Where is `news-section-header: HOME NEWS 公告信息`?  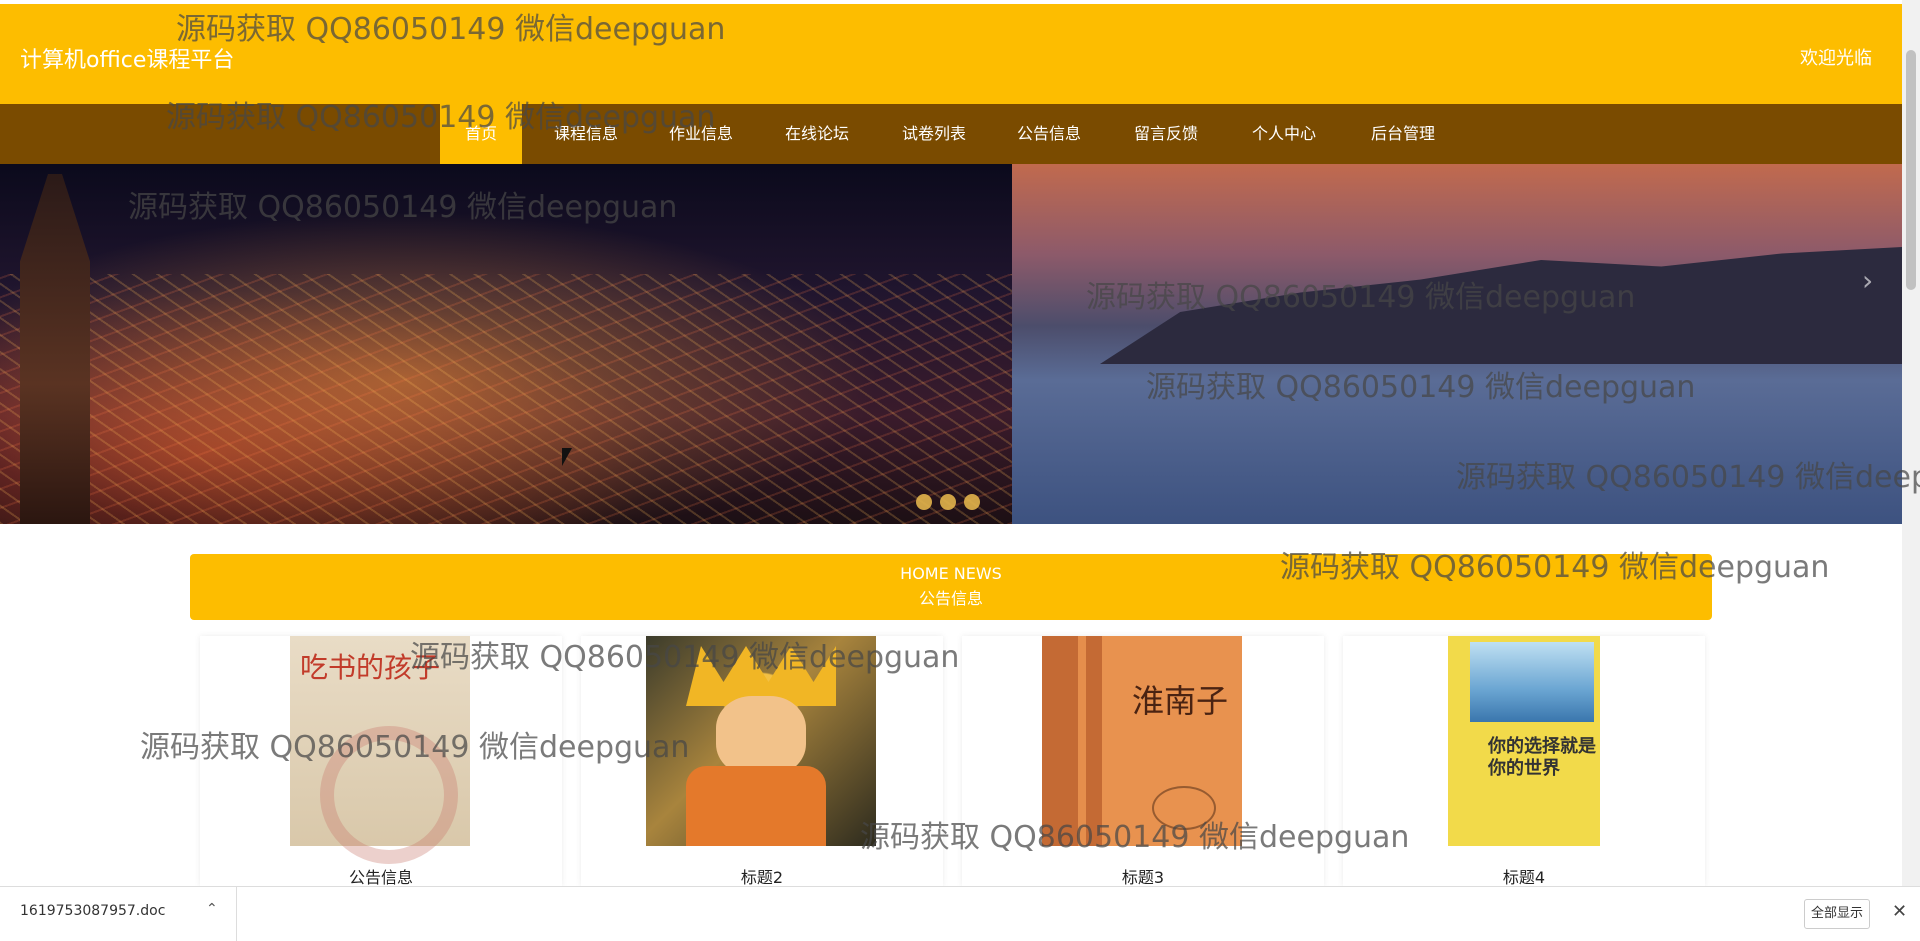
news-section-header: HOME NEWS 公告信息 is located at coordinates (951, 587).